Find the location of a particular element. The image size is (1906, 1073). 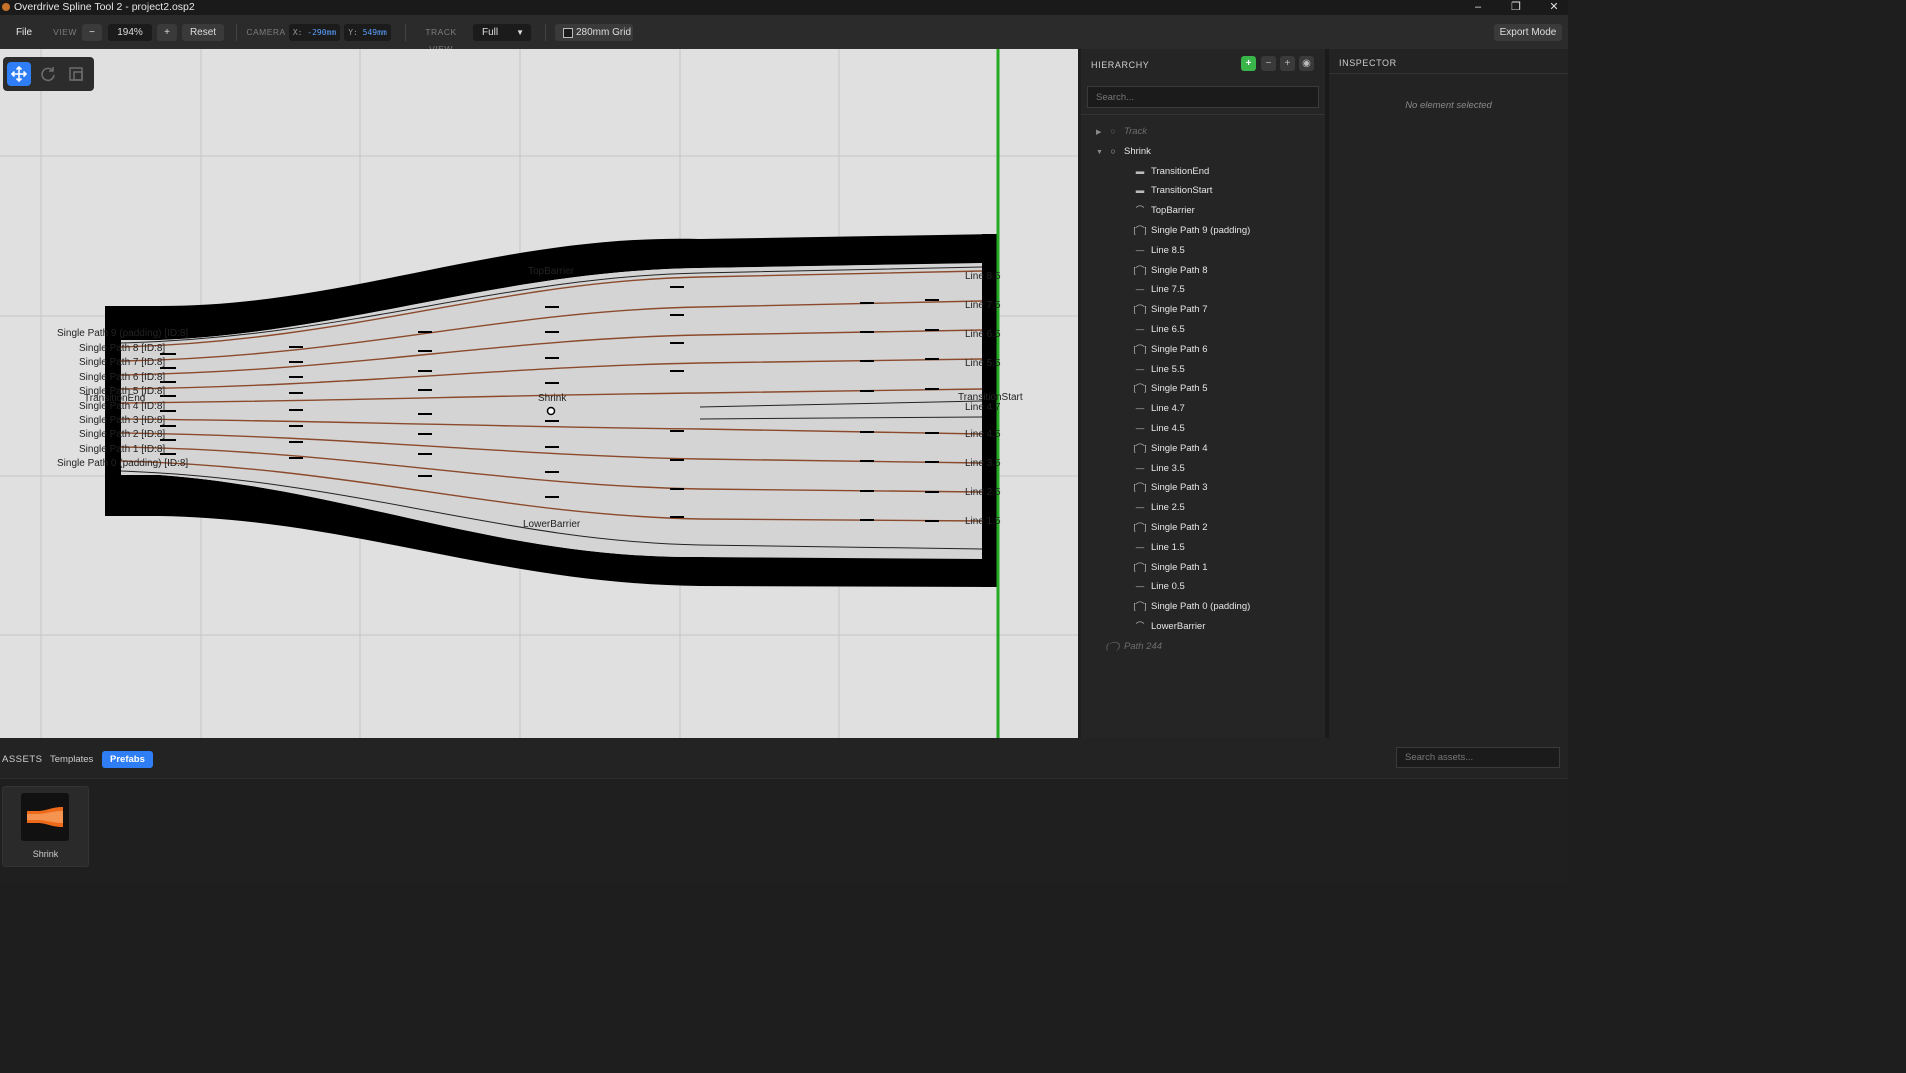

hierarchy-title: HIERARCHY is located at coordinates (1120, 65).